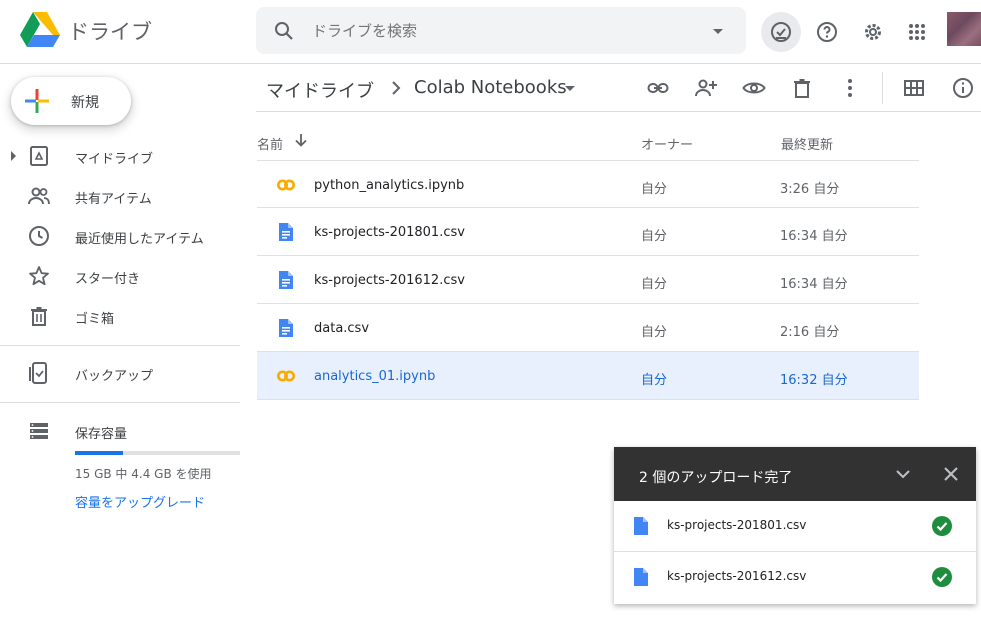 The height and width of the screenshot is (627, 981). What do you see at coordinates (706, 88) in the screenshot?
I see `share-add-person-icon` at bounding box center [706, 88].